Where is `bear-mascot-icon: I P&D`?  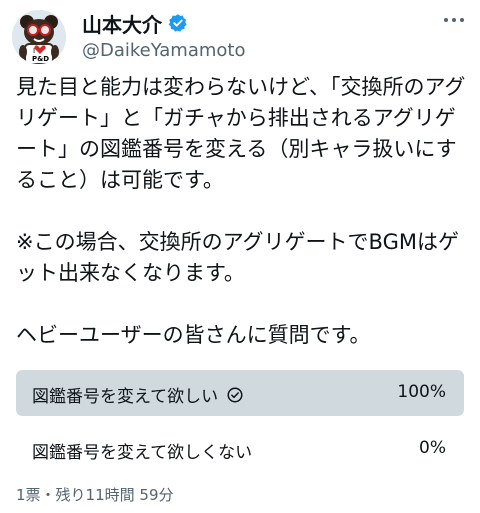
bear-mascot-icon: I P&D is located at coordinates (39, 37).